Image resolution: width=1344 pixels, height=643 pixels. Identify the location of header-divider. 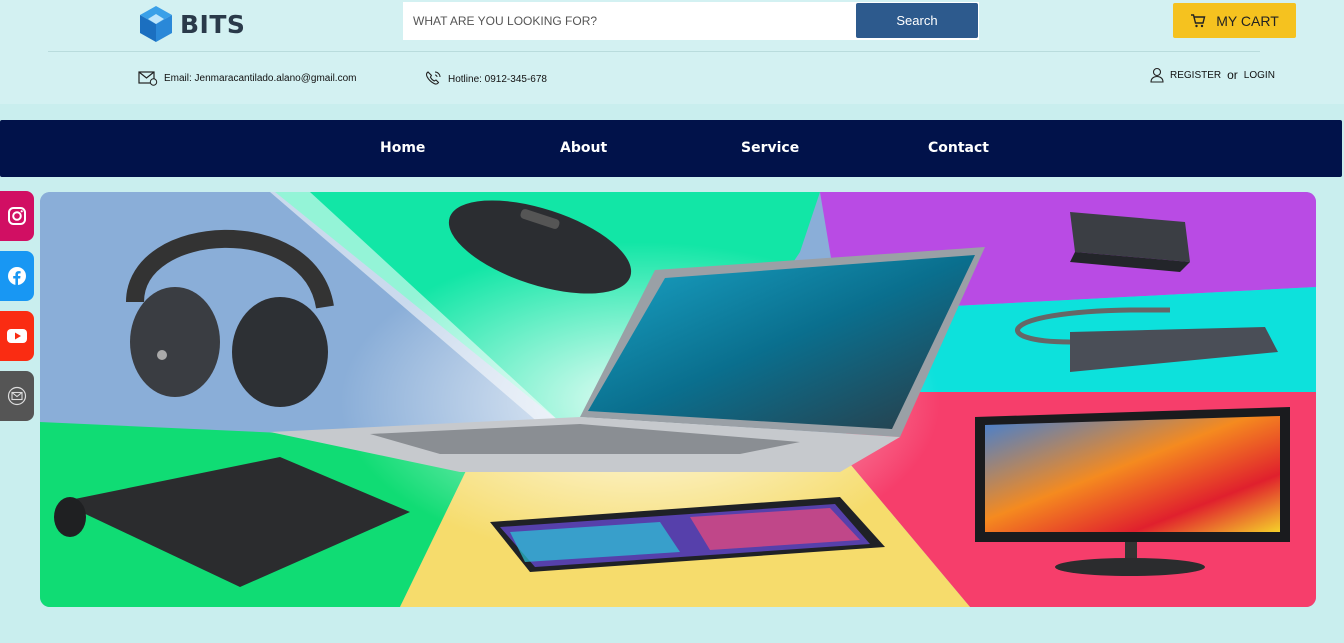
(654, 51).